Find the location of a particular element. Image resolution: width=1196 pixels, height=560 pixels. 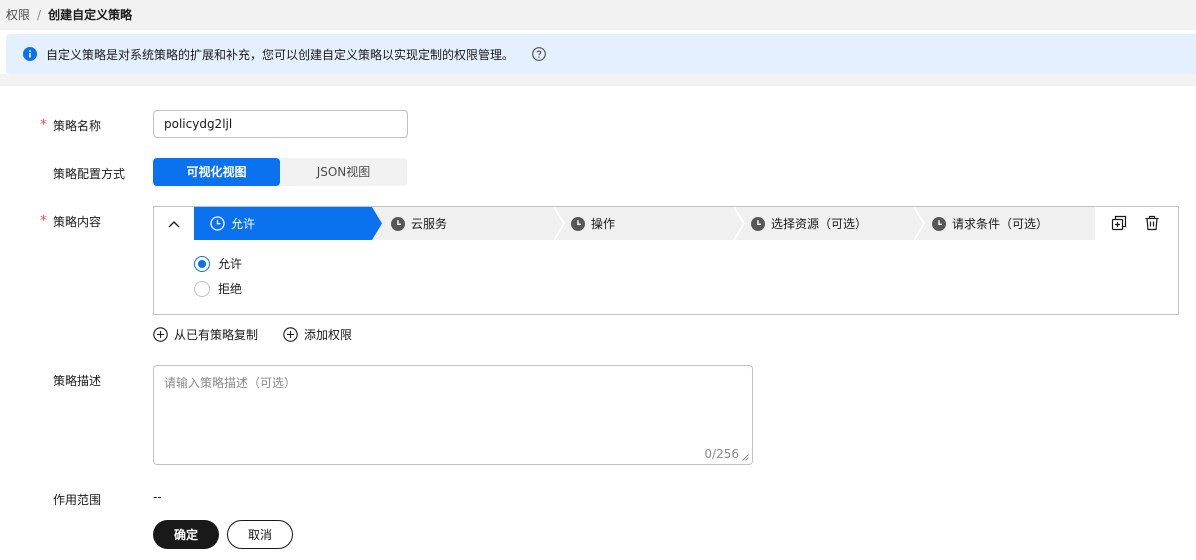

radio-deny: 拒绝 is located at coordinates (218, 288).